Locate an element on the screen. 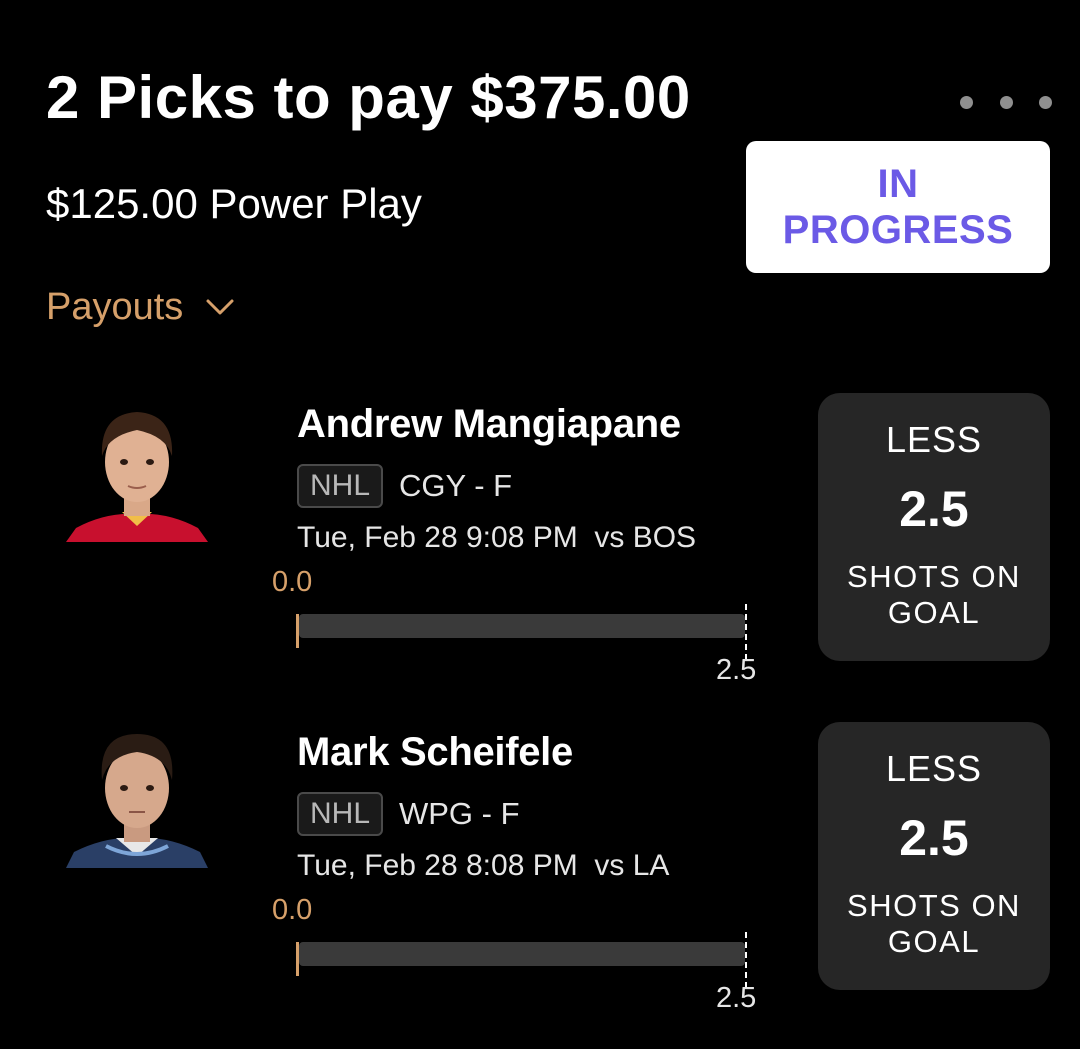 This screenshot has width=1080, height=1049. page-title: 2 Picks to pay $375.00 is located at coordinates (368, 97).